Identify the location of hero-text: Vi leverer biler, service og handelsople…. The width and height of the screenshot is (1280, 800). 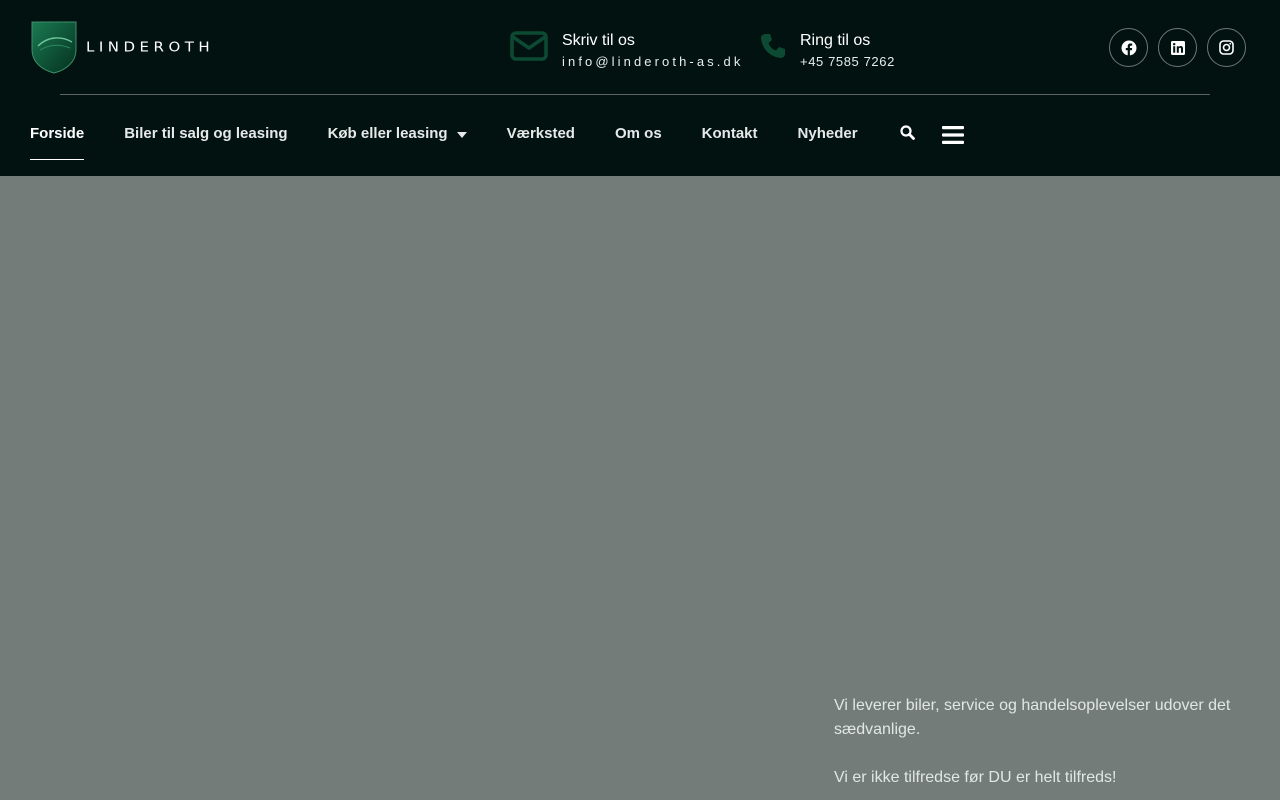
(1054, 747).